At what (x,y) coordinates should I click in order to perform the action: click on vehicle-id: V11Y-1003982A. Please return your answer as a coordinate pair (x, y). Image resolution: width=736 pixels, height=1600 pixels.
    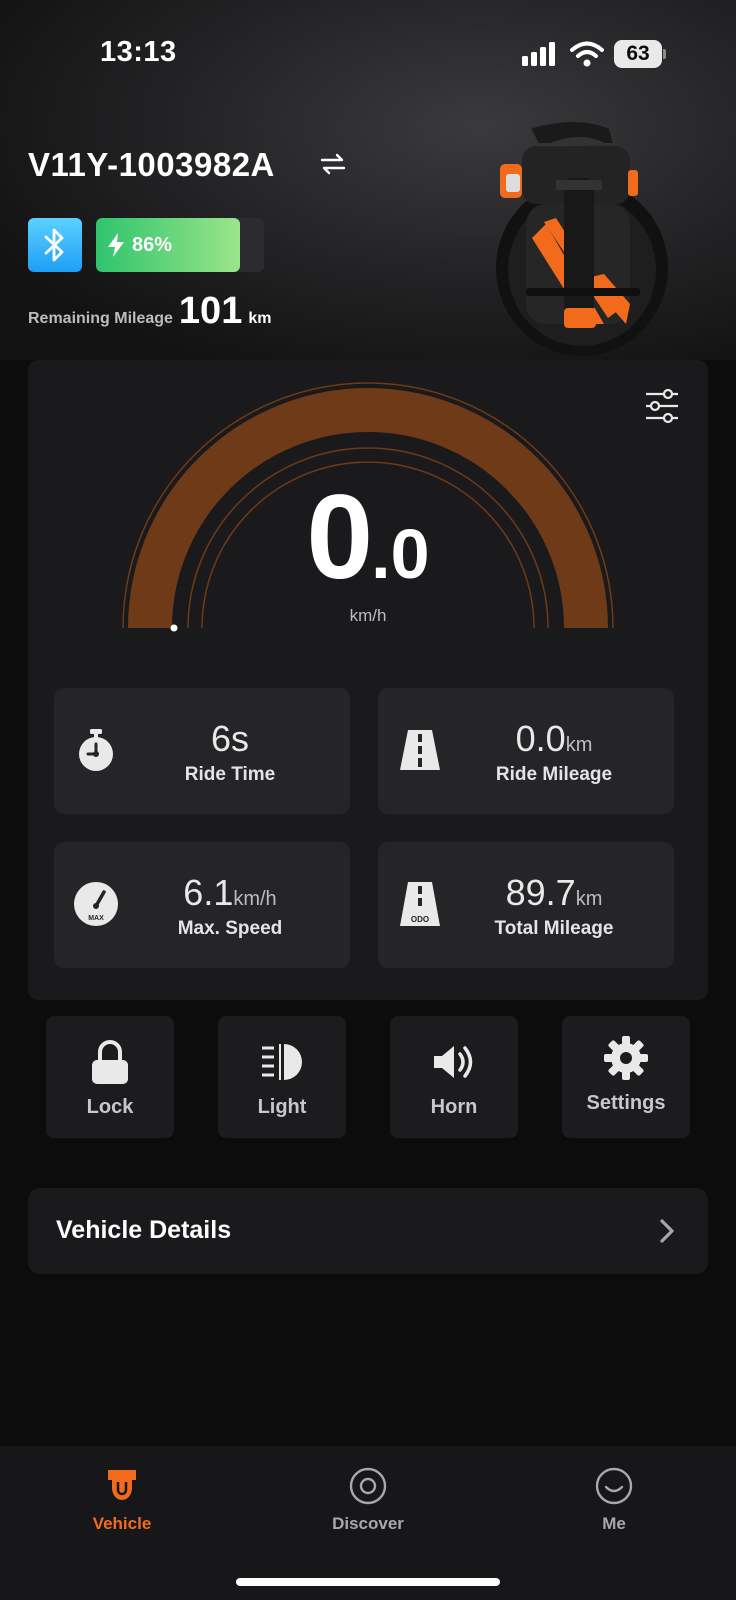
    Looking at the image, I should click on (151, 165).